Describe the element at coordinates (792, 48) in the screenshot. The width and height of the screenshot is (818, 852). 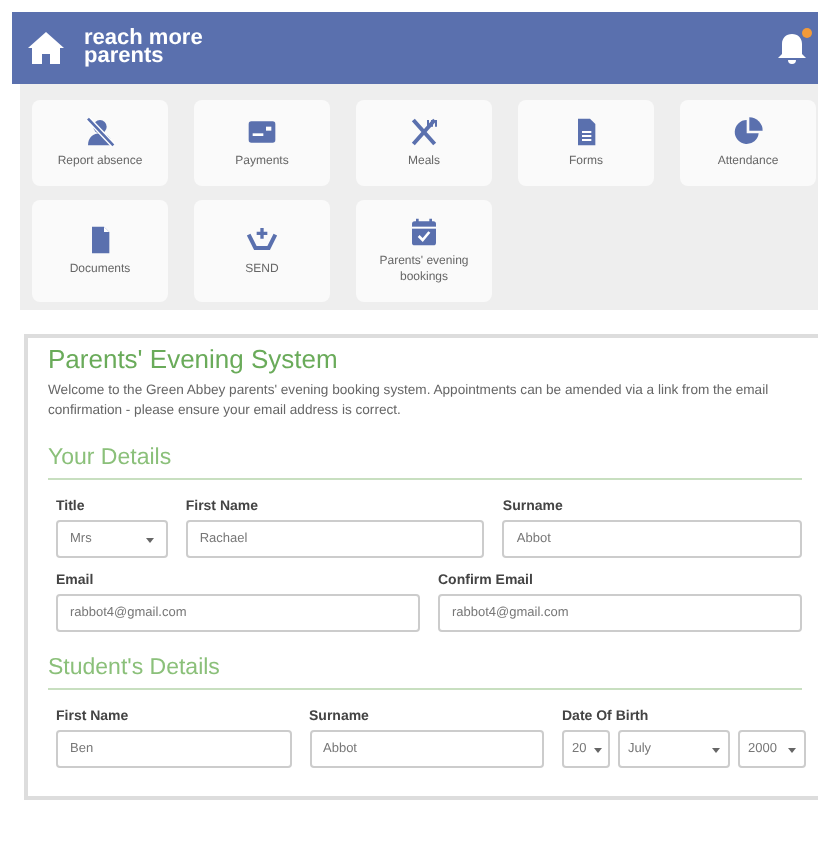
I see `bell-icon` at that location.